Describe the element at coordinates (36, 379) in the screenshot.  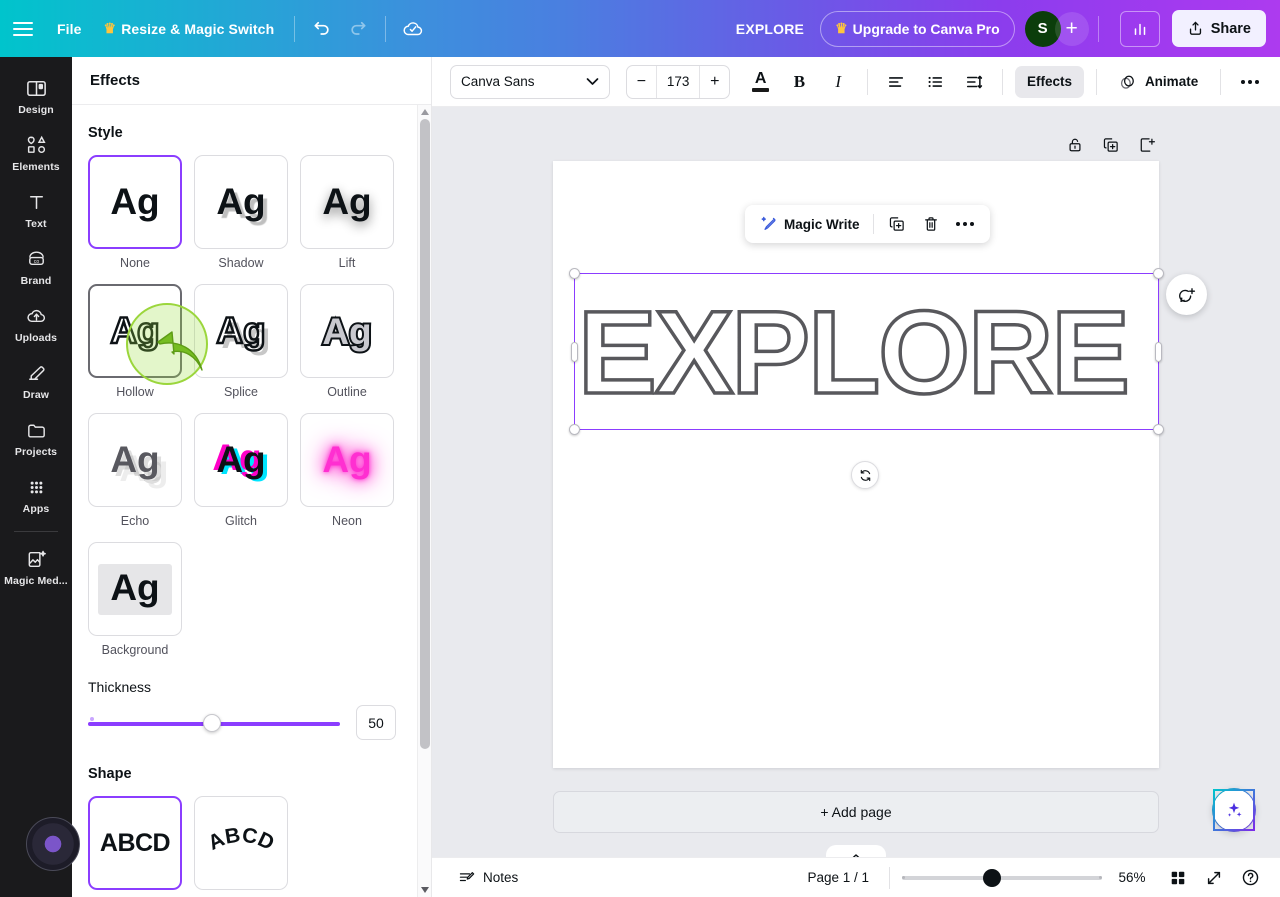
I see `sidebar-item-draw: Draw` at that location.